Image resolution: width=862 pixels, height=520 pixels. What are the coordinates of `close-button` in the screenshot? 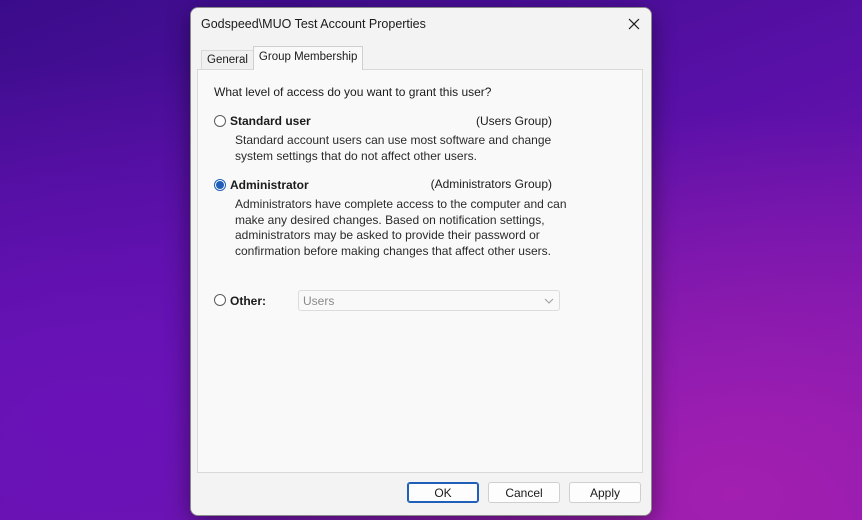 It's located at (634, 24).